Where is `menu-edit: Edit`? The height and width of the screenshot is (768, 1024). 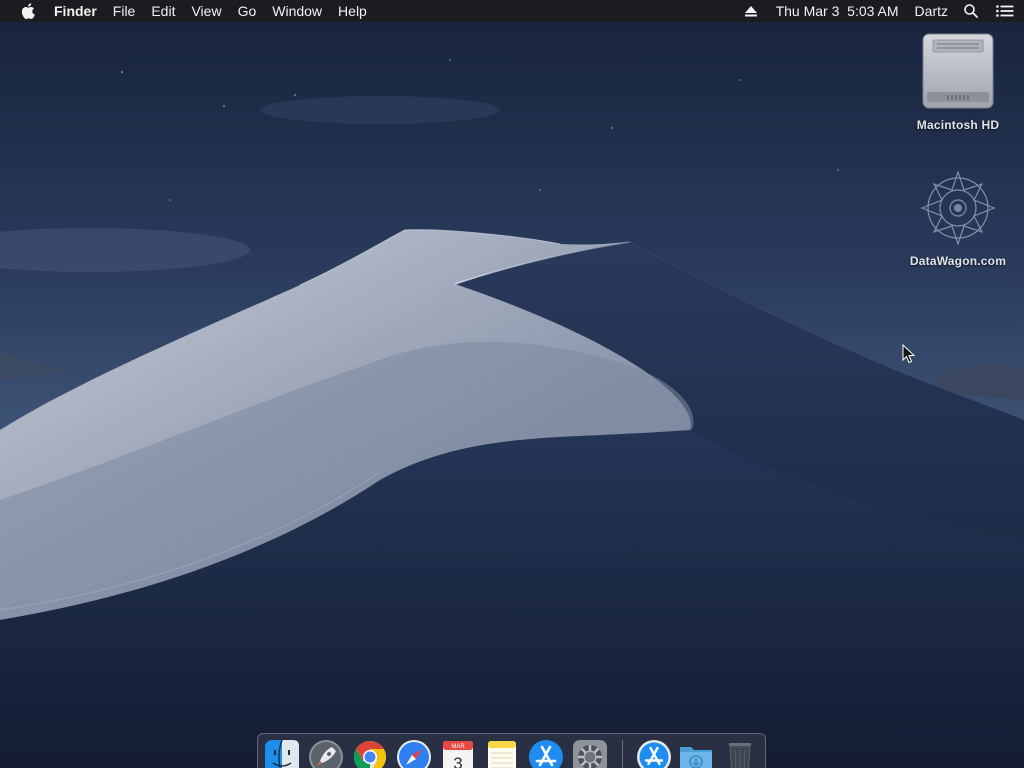
menu-edit: Edit is located at coordinates (163, 11).